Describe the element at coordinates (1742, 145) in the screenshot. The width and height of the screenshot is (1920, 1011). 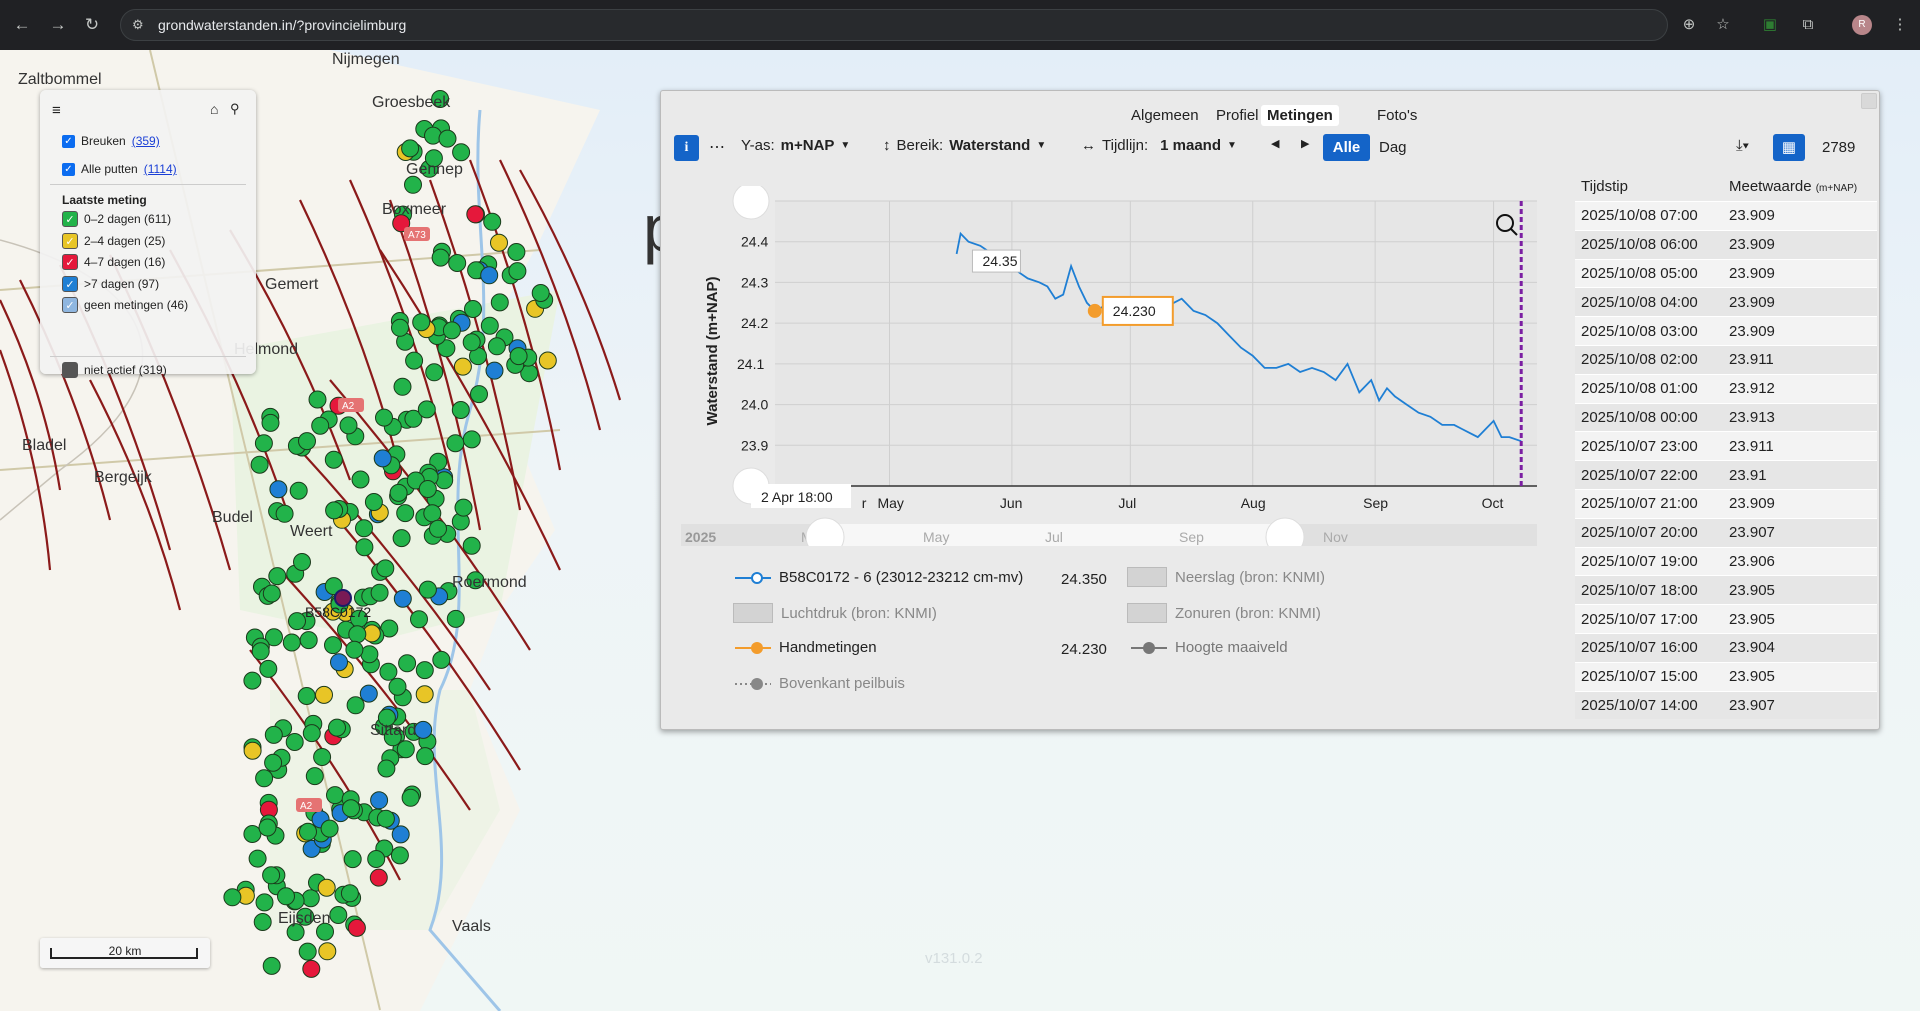
I see `download-icon: ⤓▾` at that location.